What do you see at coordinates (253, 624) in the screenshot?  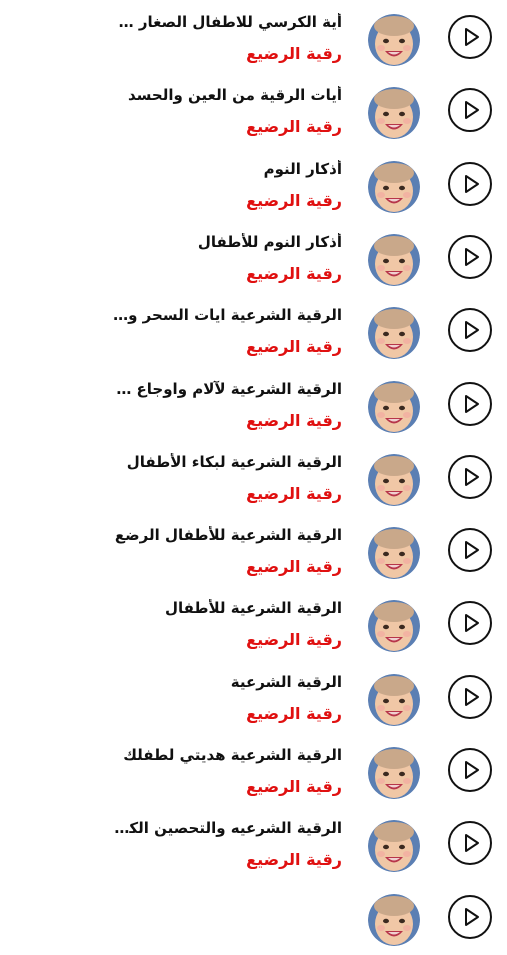 I see `list-item: الرقية الشرعية للأطفال رقية الرضيع` at bounding box center [253, 624].